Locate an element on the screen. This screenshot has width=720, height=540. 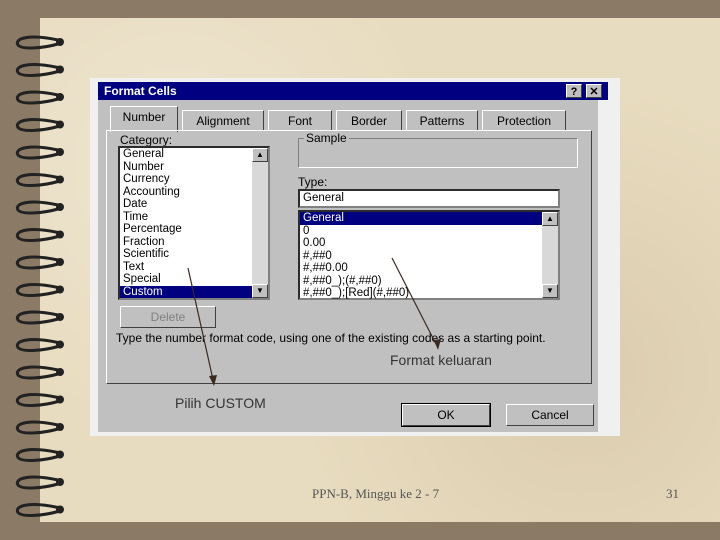
format-item: #,##0_);[Red](#,##0) is located at coordinates (429, 293).